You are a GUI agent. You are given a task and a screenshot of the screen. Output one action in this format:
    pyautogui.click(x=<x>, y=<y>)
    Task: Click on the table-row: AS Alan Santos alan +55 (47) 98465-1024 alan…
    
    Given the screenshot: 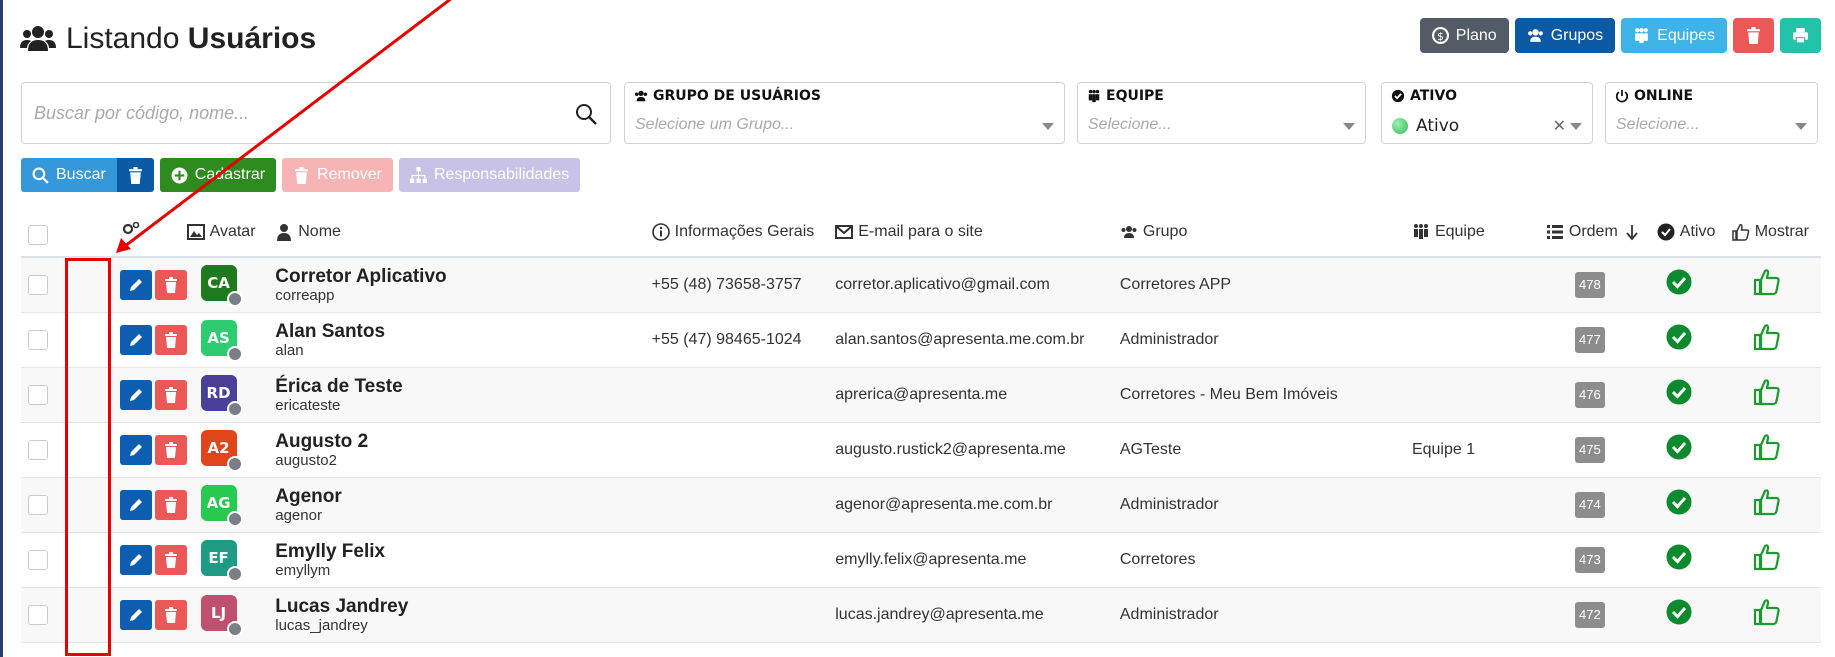 What is the action you would take?
    pyautogui.click(x=921, y=339)
    